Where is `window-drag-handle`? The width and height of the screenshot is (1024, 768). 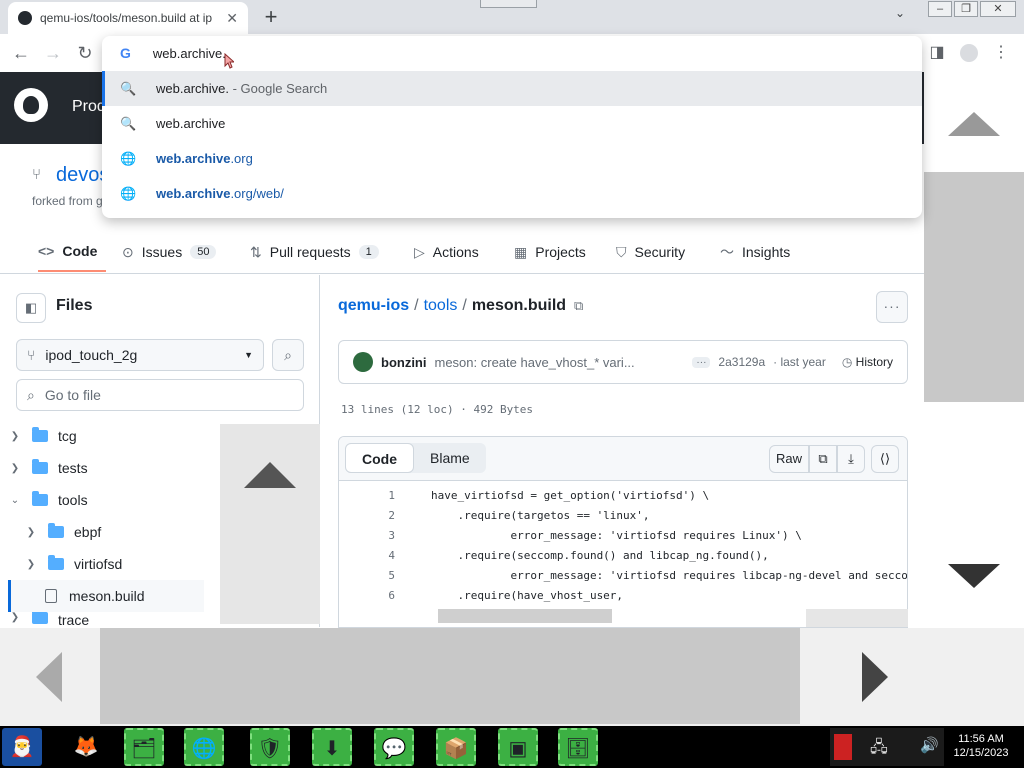 window-drag-handle is located at coordinates (508, 4).